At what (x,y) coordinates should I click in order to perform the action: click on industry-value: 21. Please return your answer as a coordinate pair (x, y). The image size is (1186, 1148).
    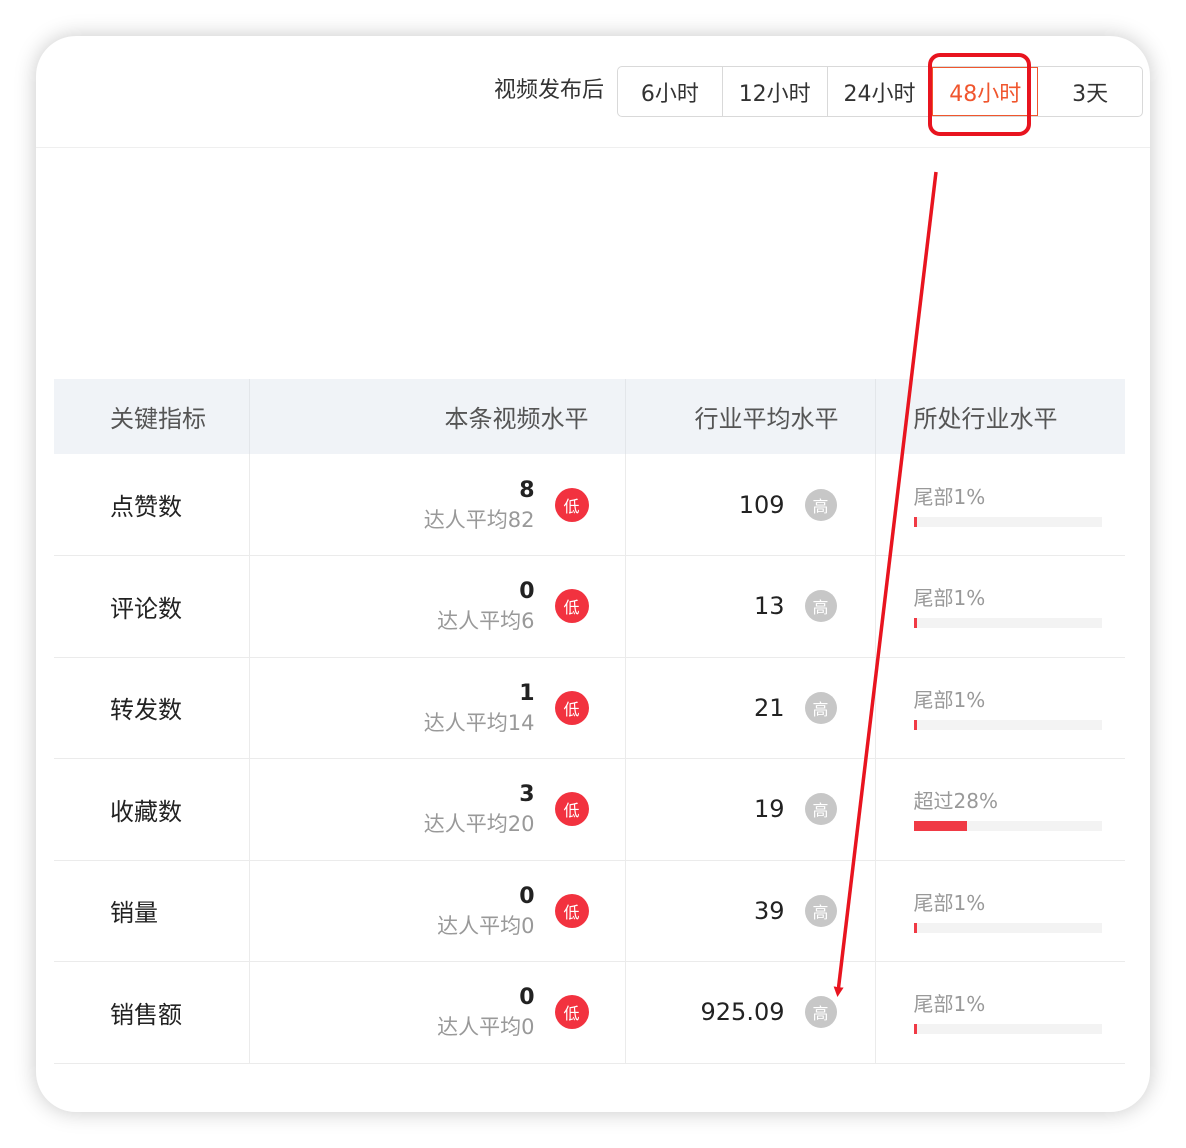
    Looking at the image, I should click on (769, 707).